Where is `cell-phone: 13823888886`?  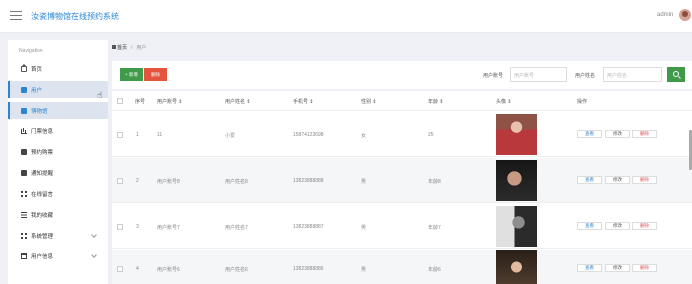 cell-phone: 13823888886 is located at coordinates (308, 269).